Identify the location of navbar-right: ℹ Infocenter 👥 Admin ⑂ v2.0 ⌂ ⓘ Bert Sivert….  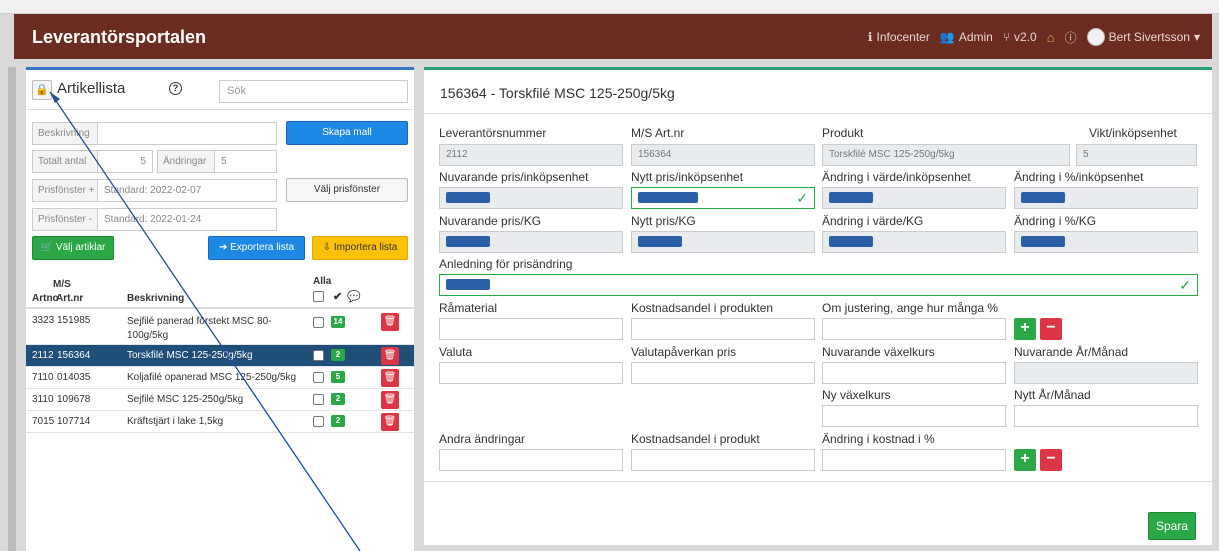
(1034, 37).